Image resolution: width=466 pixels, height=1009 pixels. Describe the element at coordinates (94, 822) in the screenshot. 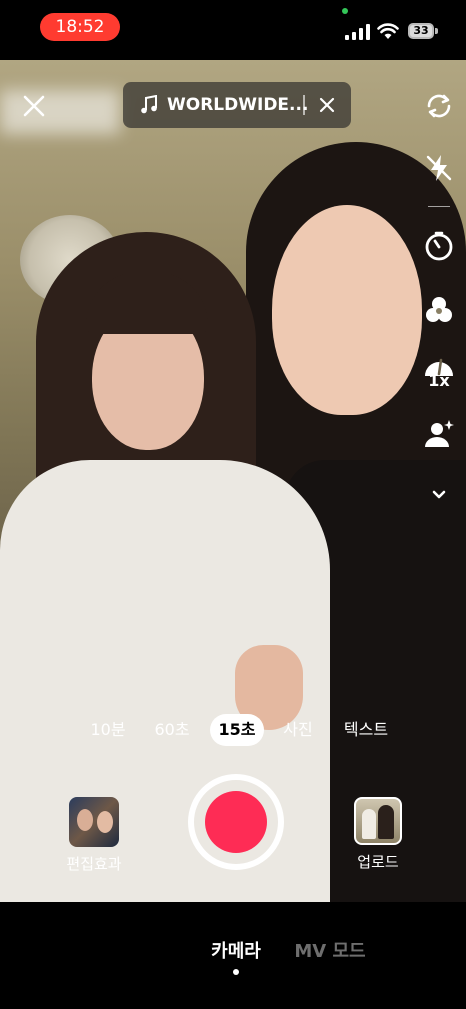

I see `effects-button` at that location.